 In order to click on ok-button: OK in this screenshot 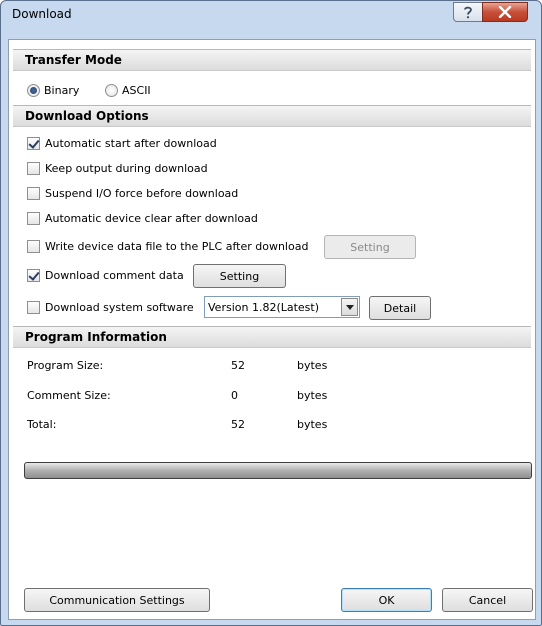, I will do `click(386, 600)`.